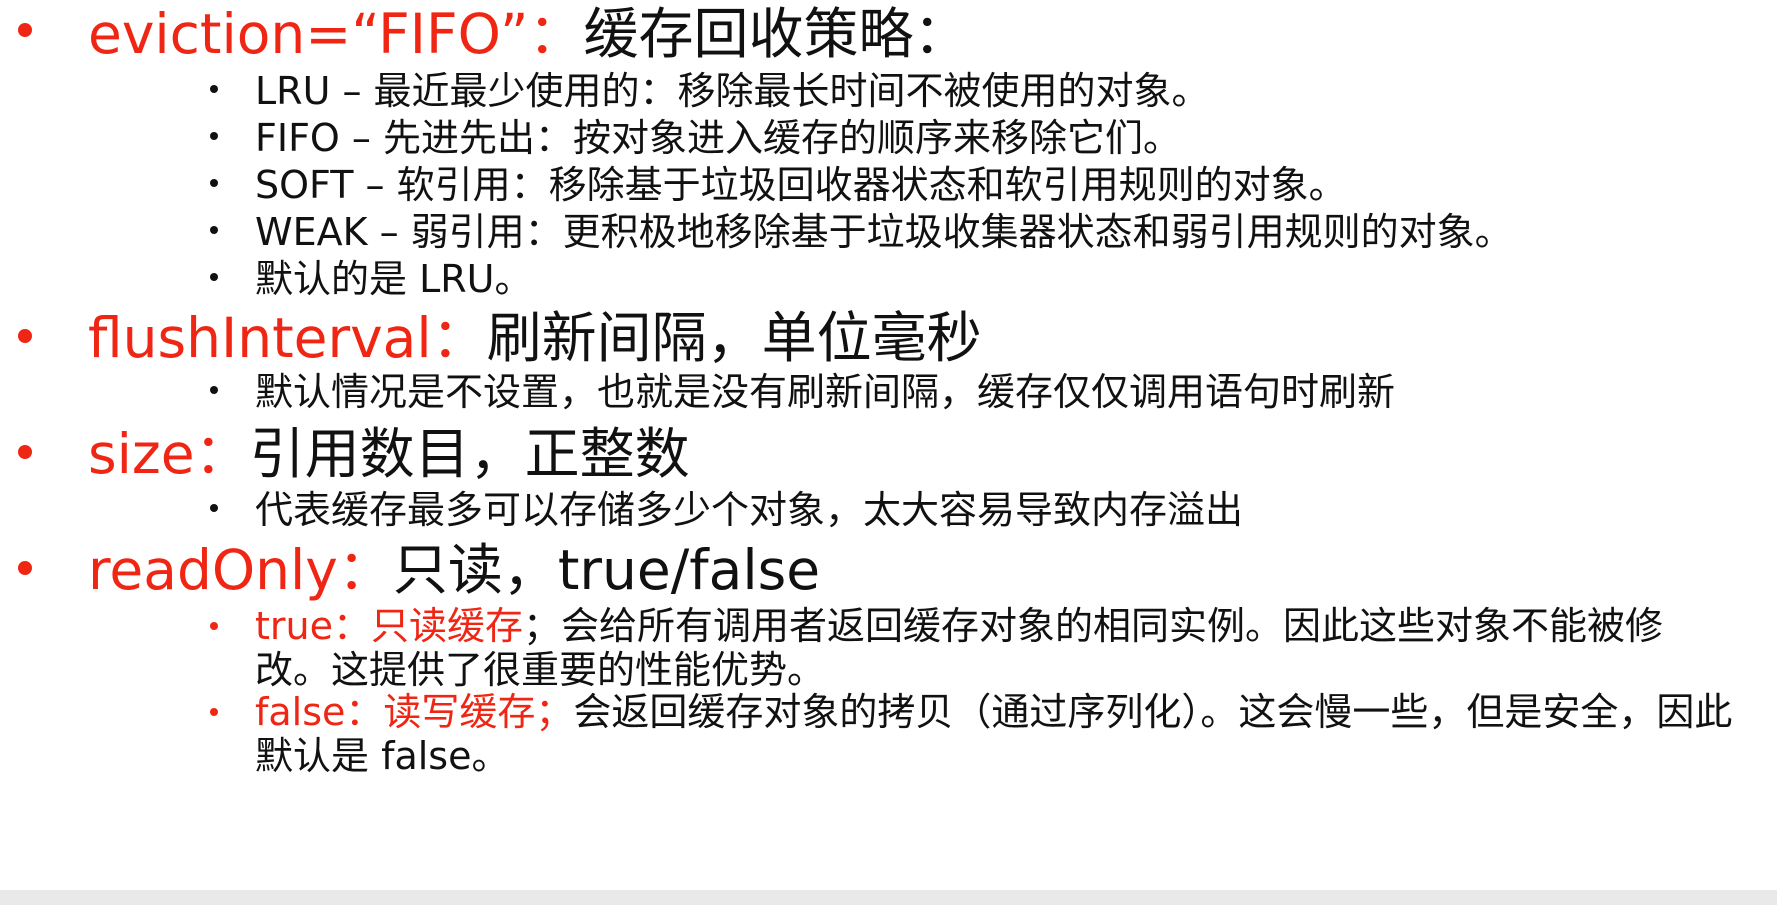 The width and height of the screenshot is (1777, 905). What do you see at coordinates (801, 185) in the screenshot?
I see `sub-text: SOFT – 软引用：移除基于垃圾回收器状态和软引用规则的对象。` at bounding box center [801, 185].